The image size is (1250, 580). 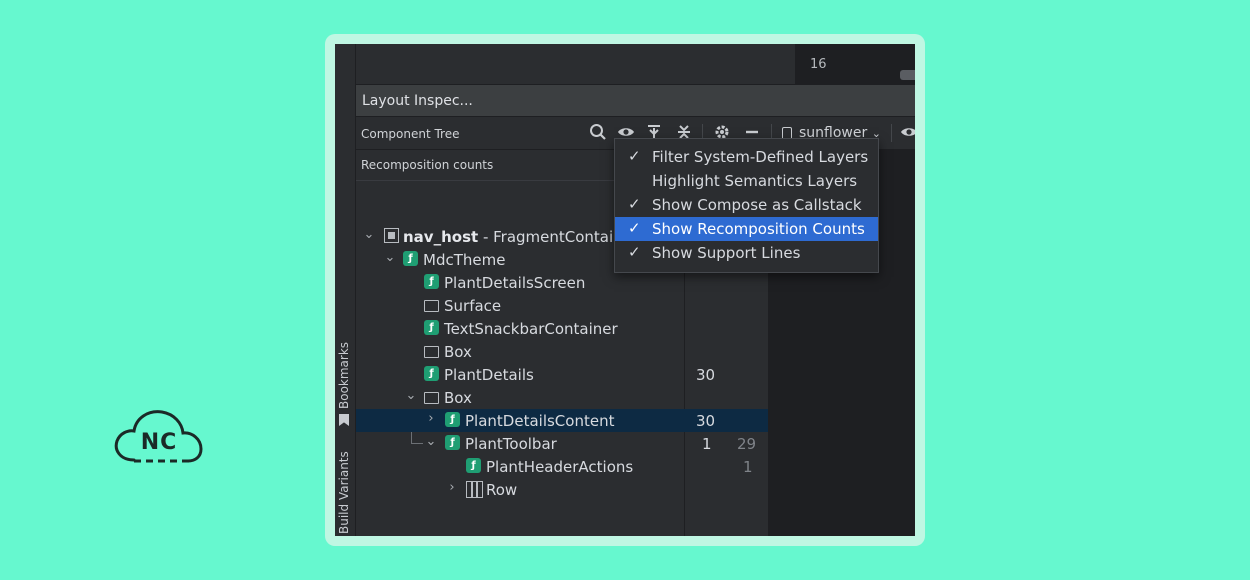 I want to click on line-number: 16, so click(x=818, y=64).